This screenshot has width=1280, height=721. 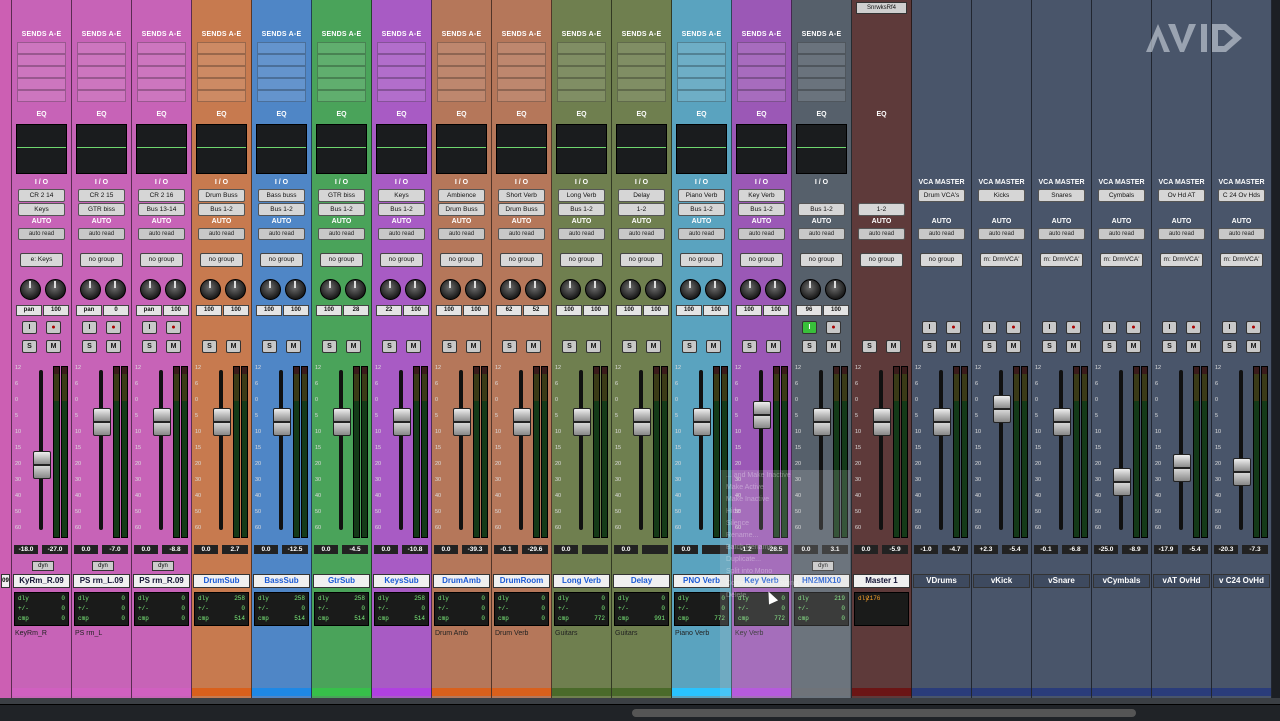 I want to click on horizontal-scrollbar, so click(x=640, y=712).